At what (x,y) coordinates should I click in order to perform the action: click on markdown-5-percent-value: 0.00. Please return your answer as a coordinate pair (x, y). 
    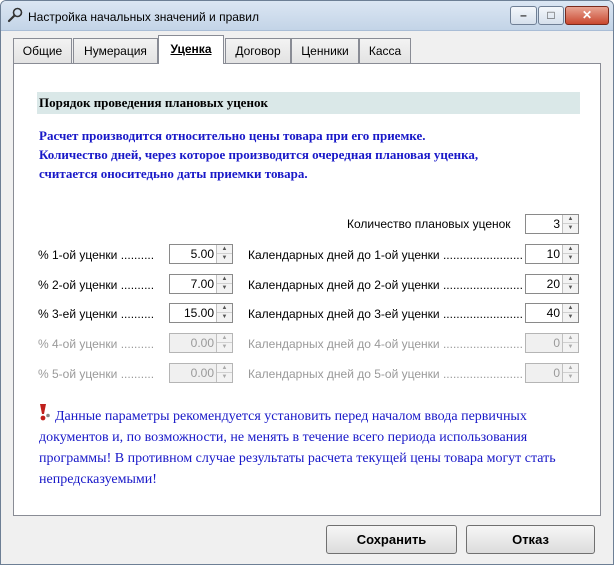
    Looking at the image, I should click on (202, 373).